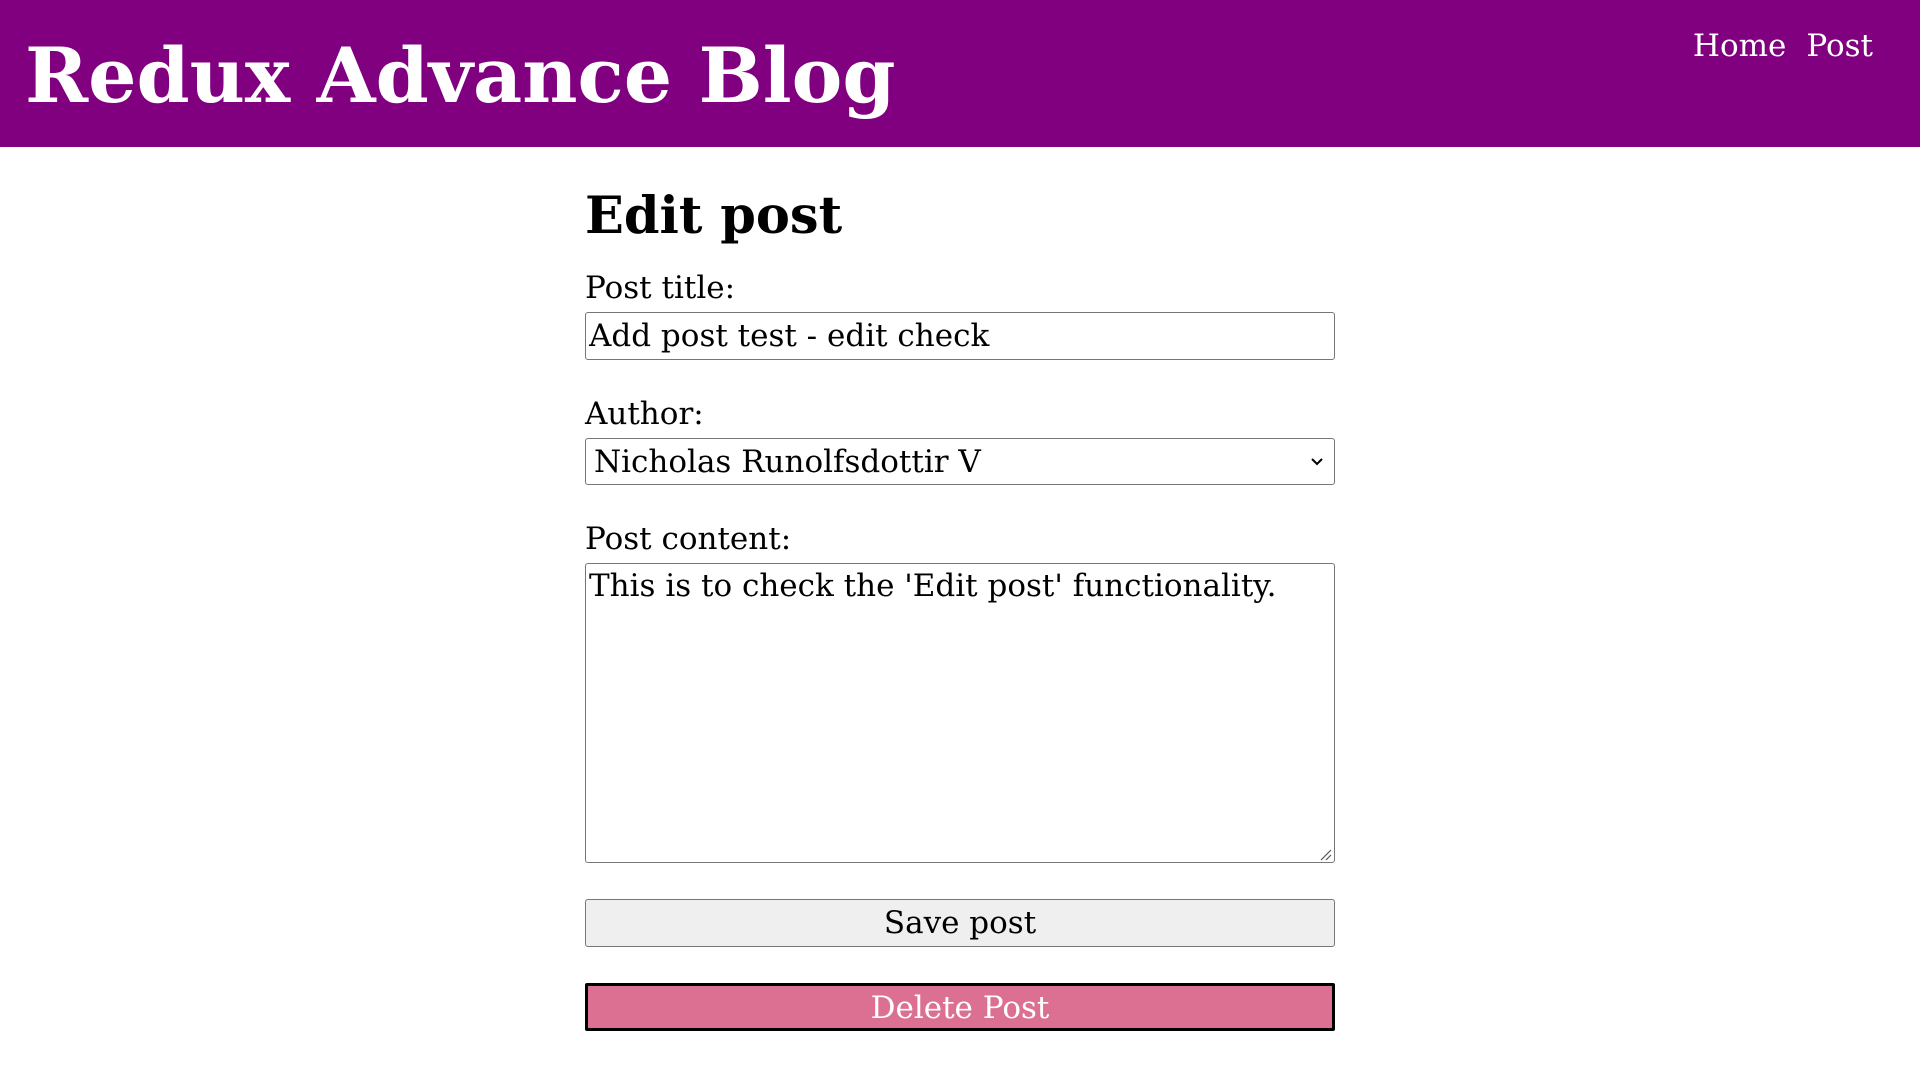 Image resolution: width=1920 pixels, height=1066 pixels. Describe the element at coordinates (1325, 853) in the screenshot. I see `resize-handle-icon` at that location.